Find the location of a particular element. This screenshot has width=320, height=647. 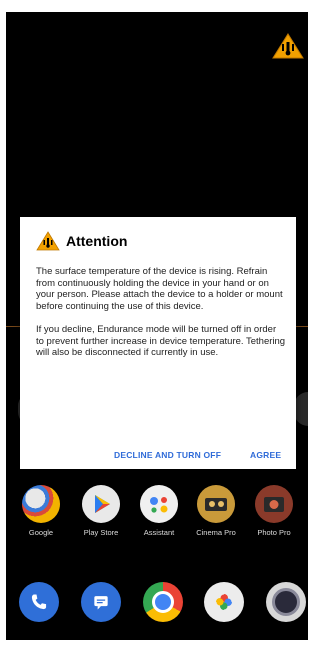

camera-lens is located at coordinates (286, 602).